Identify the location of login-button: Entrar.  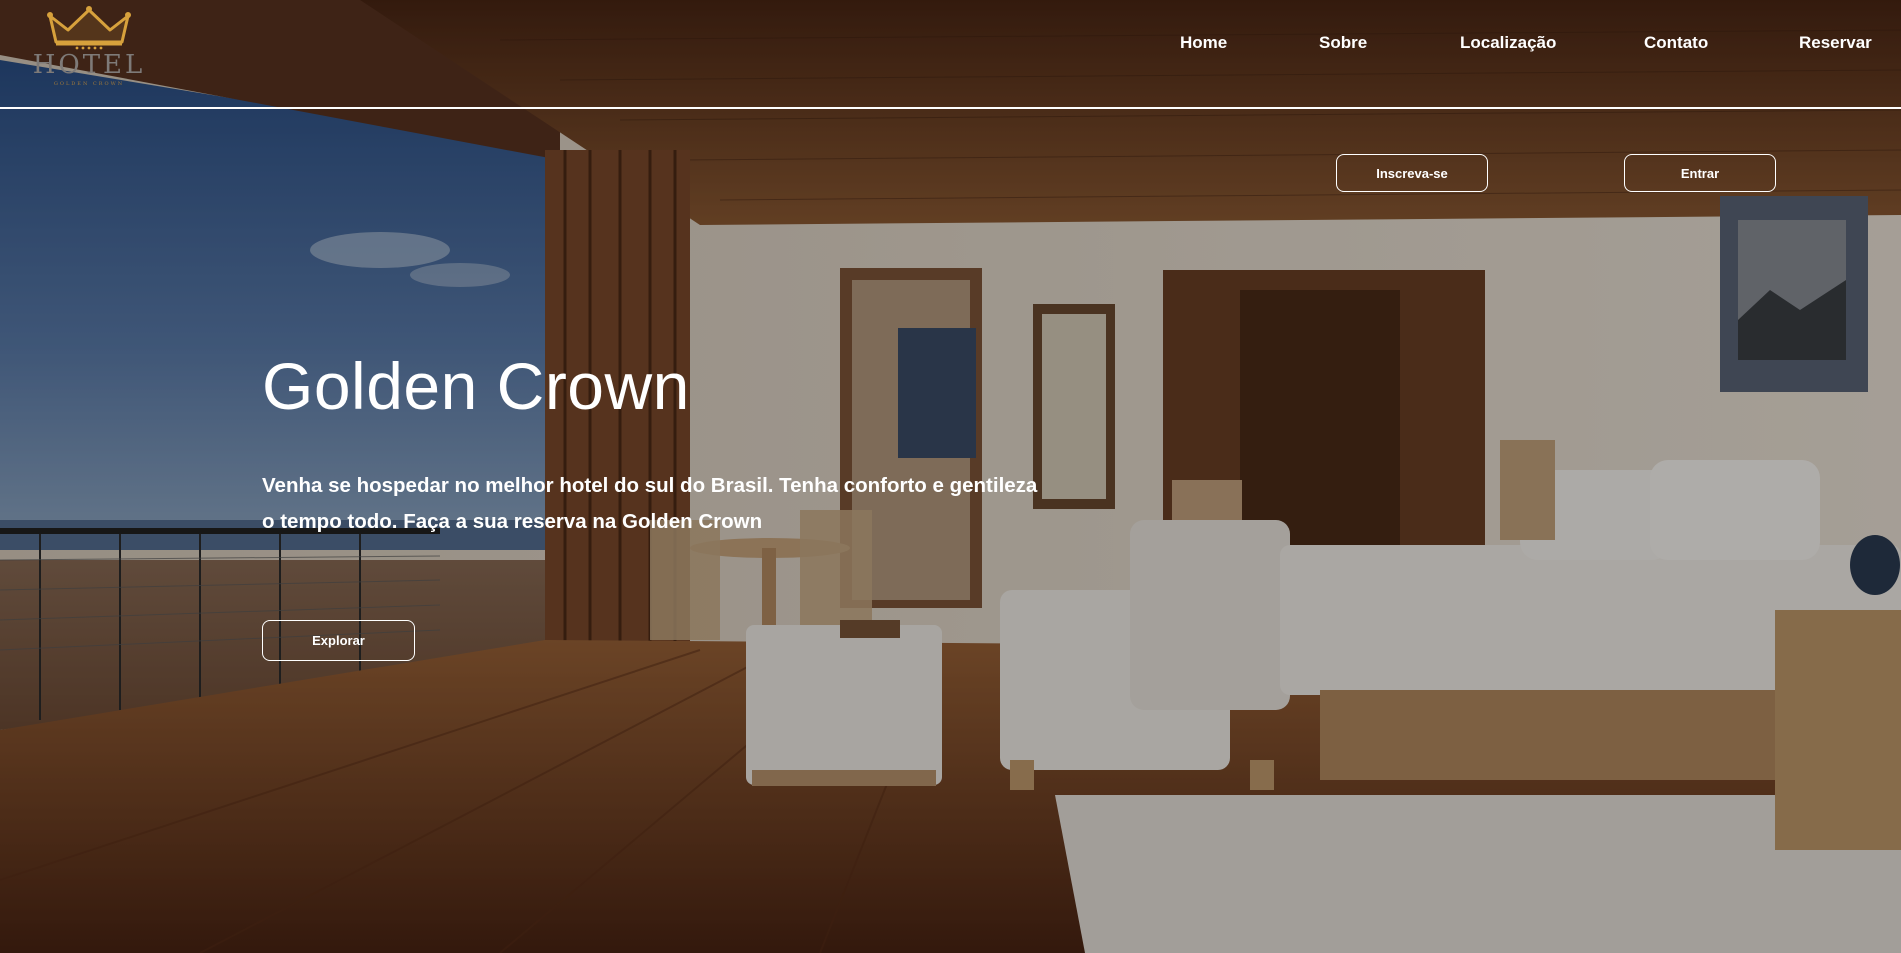
(1700, 173).